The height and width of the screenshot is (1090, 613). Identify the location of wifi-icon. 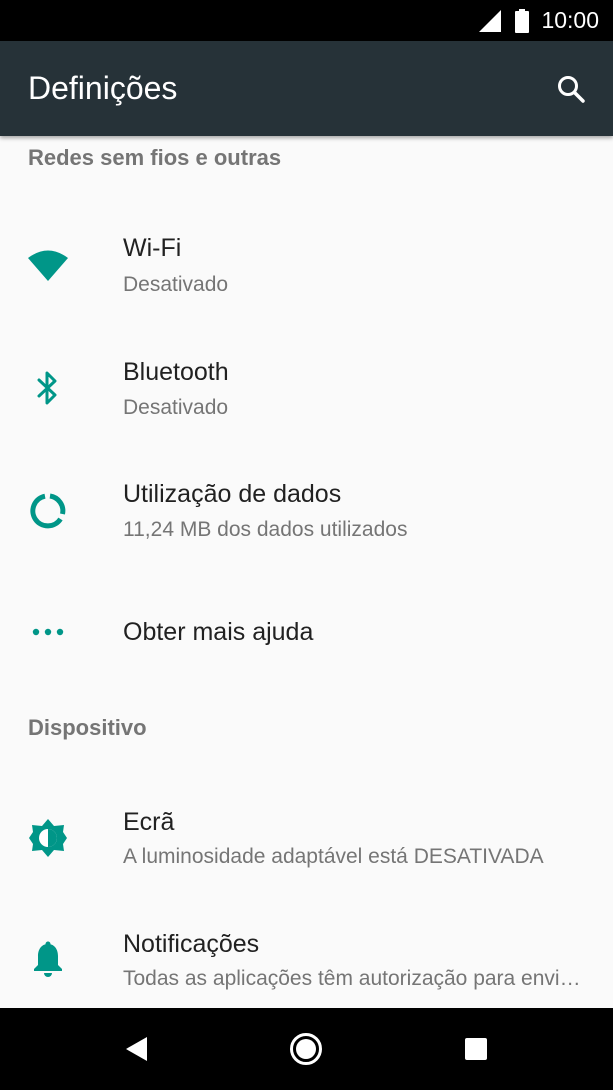
(48, 265).